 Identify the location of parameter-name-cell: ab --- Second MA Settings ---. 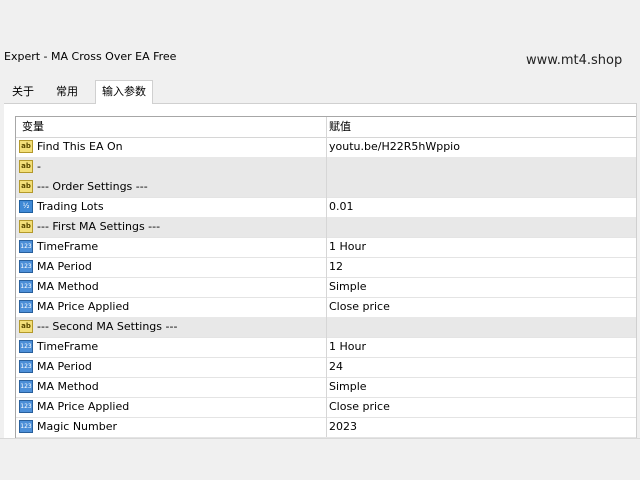
(170, 327).